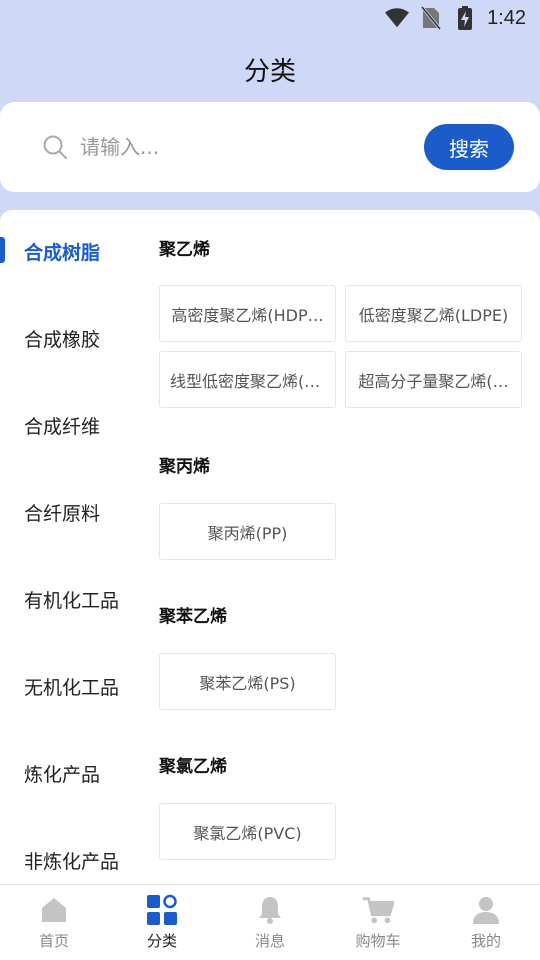 The width and height of the screenshot is (540, 960). I want to click on status-time: 1:42, so click(506, 17).